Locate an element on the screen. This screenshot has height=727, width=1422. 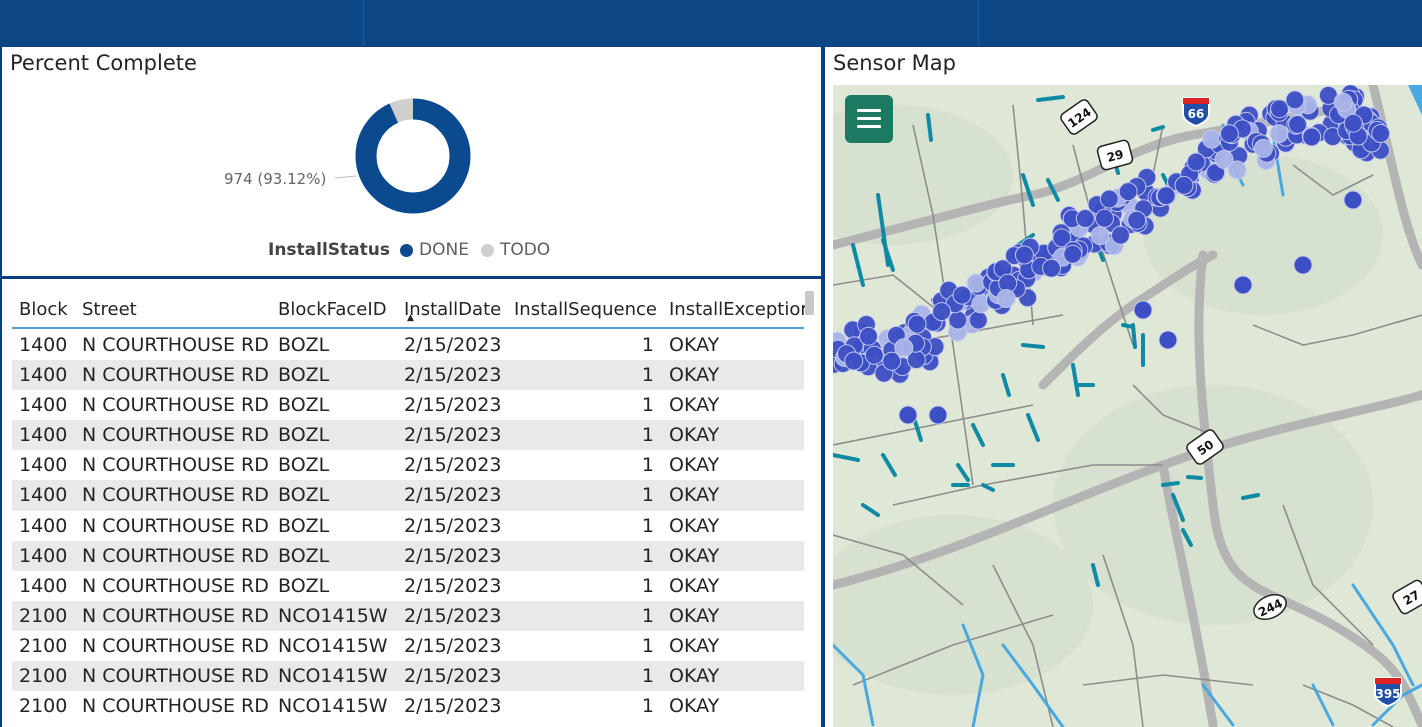
route-number-label: 66 is located at coordinates (1196, 114).